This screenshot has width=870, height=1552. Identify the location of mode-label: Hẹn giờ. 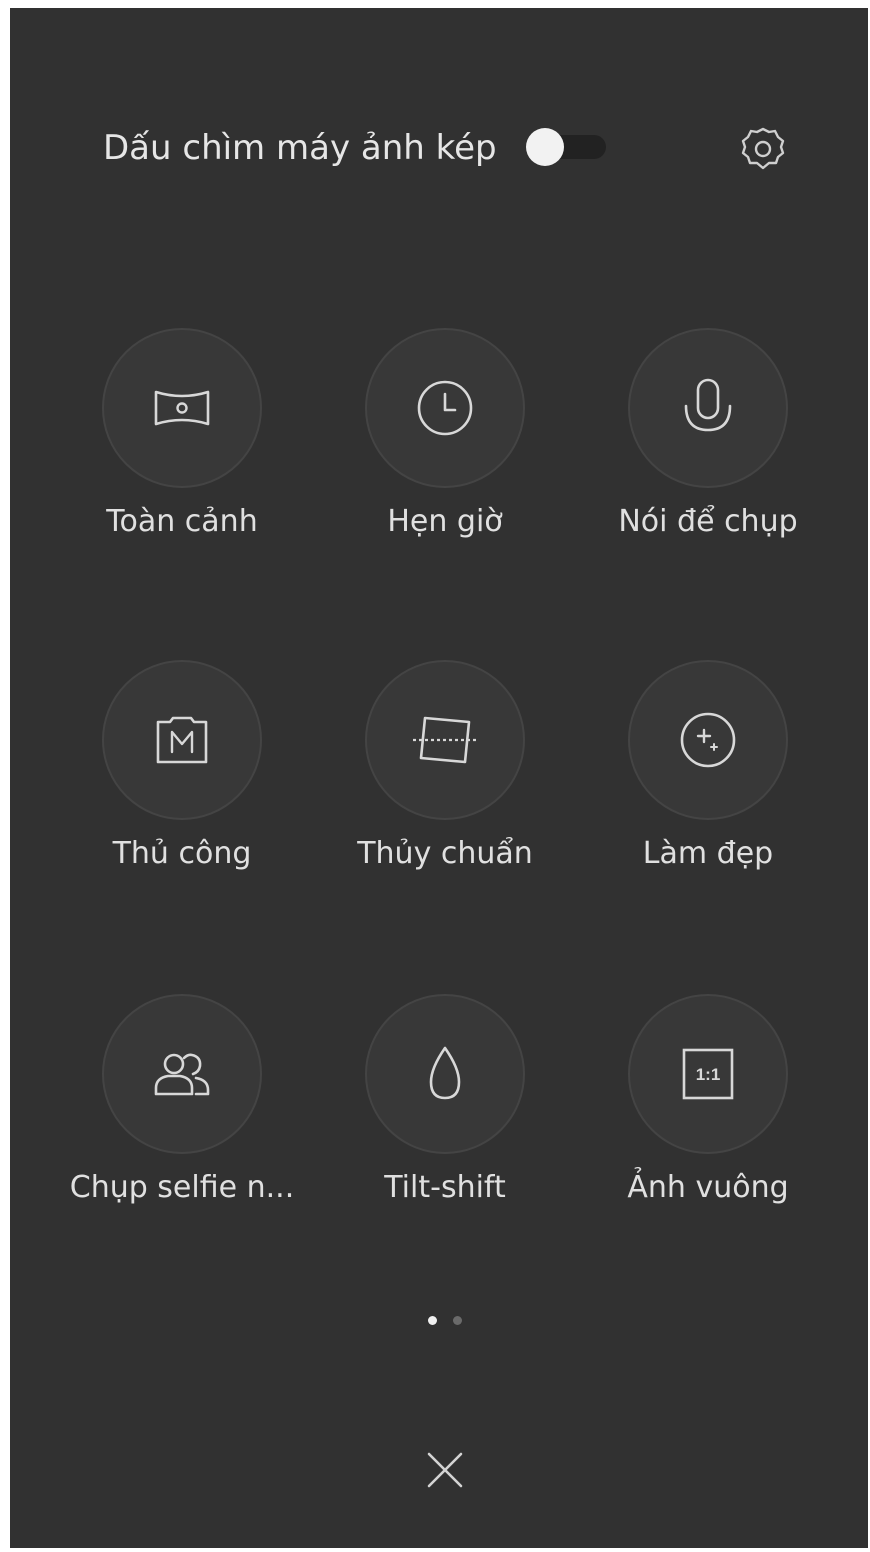
(445, 521).